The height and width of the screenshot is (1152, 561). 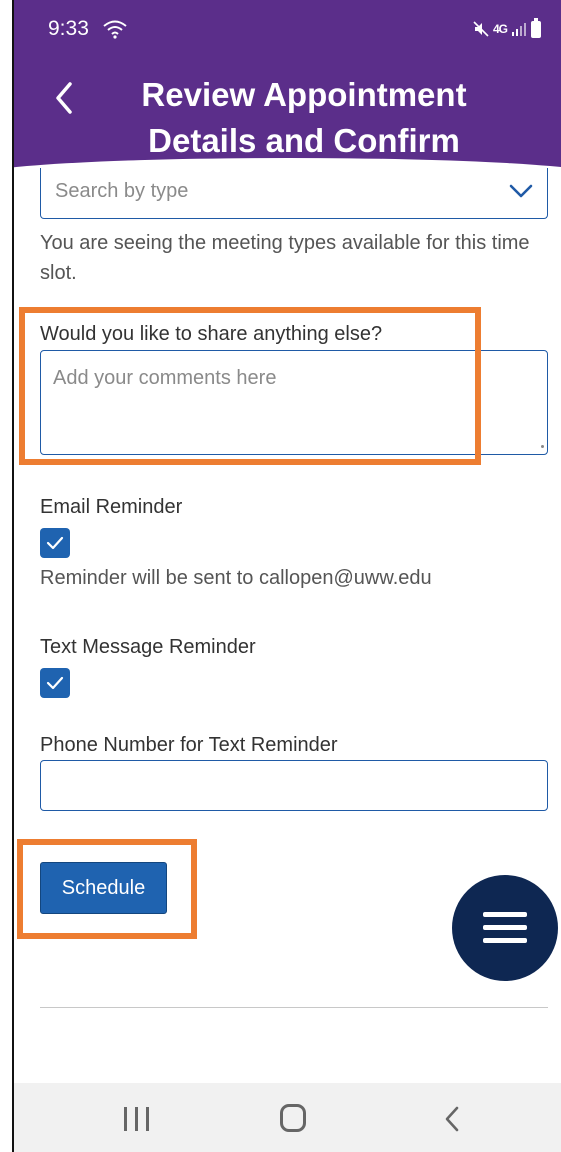 I want to click on menu-fab, so click(x=505, y=928).